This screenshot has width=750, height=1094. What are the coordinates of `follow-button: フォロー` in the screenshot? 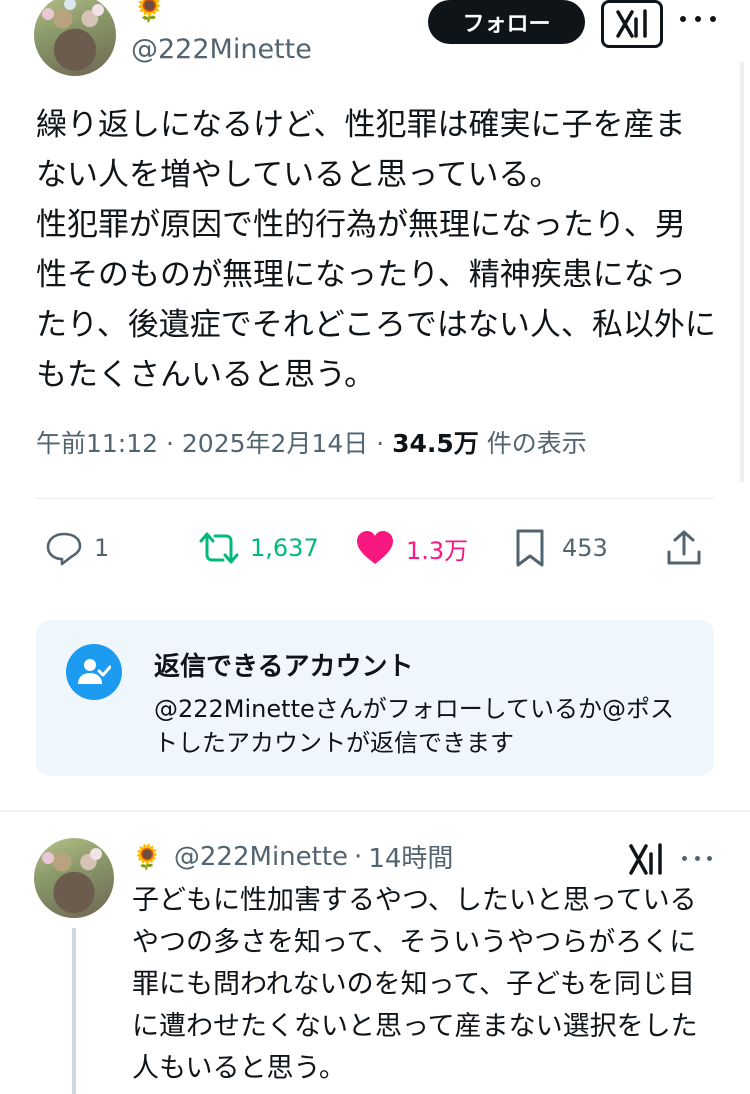 It's located at (506, 22).